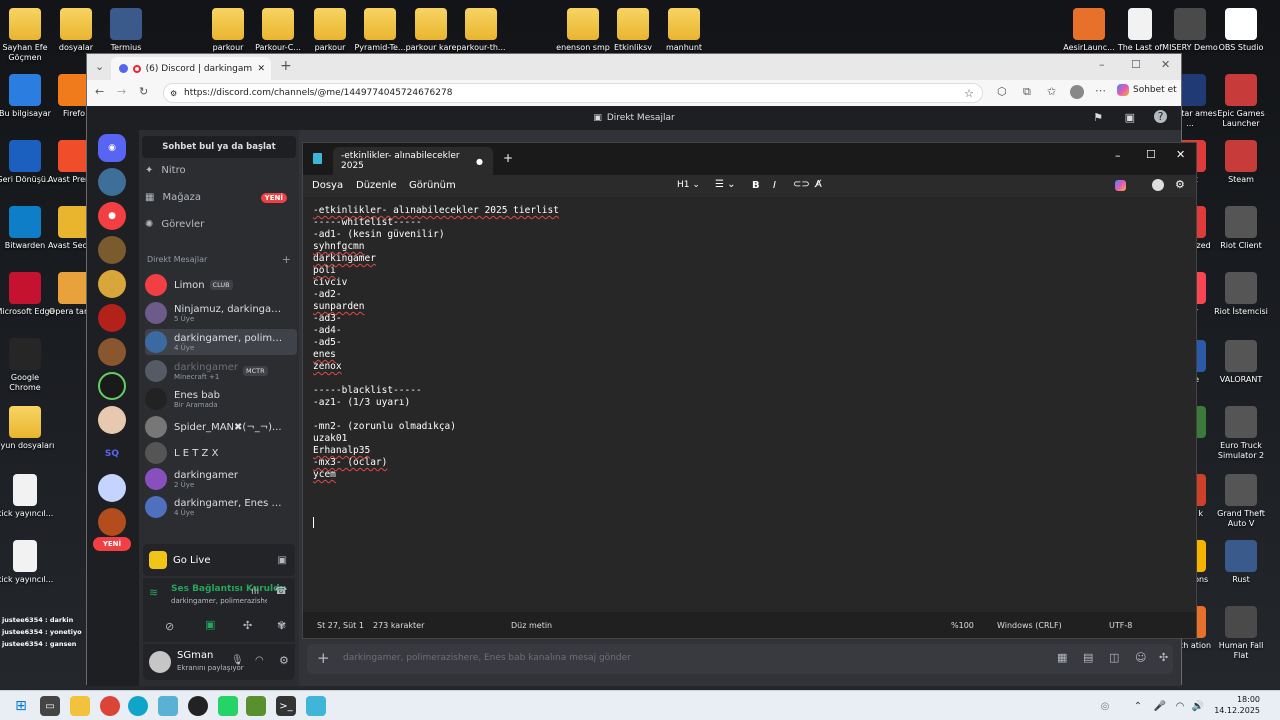  Describe the element at coordinates (112, 454) in the screenshot. I see `server-icon: SQ` at that location.